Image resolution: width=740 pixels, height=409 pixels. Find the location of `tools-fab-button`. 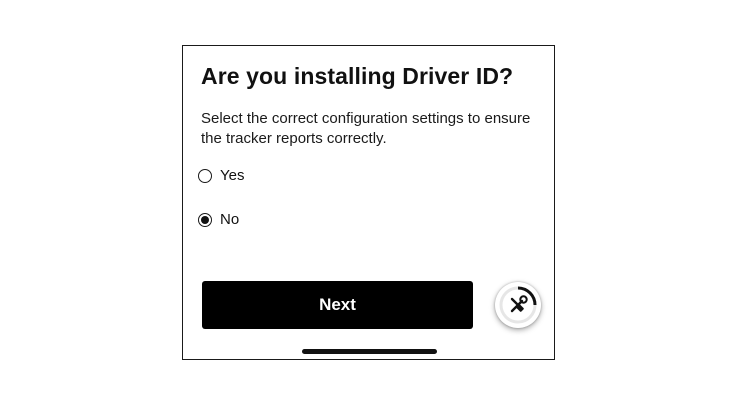

tools-fab-button is located at coordinates (518, 305).